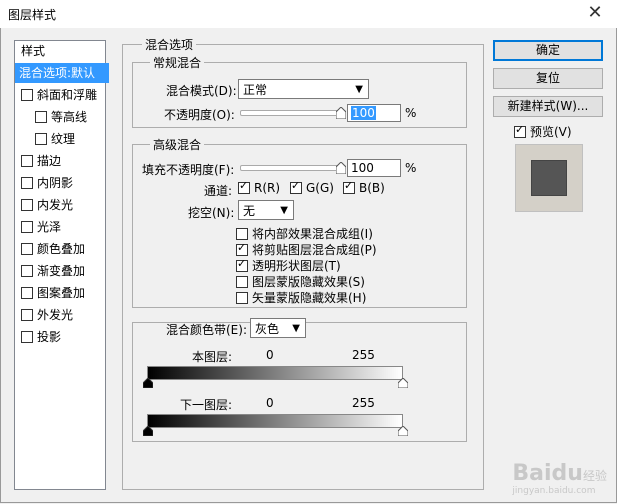 This screenshot has width=617, height=504. Describe the element at coordinates (363, 355) in the screenshot. I see `this-layer-max: 255` at that location.